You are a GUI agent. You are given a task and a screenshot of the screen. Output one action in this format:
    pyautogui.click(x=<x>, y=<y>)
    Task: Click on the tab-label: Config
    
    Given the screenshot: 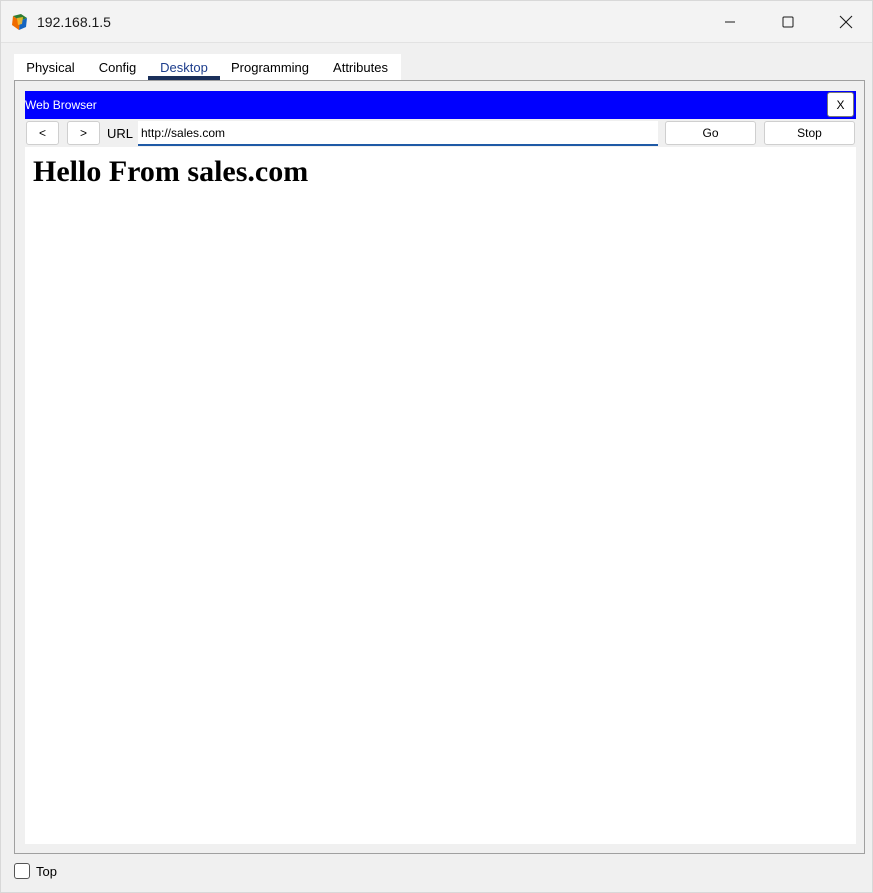 What is the action you would take?
    pyautogui.click(x=117, y=67)
    